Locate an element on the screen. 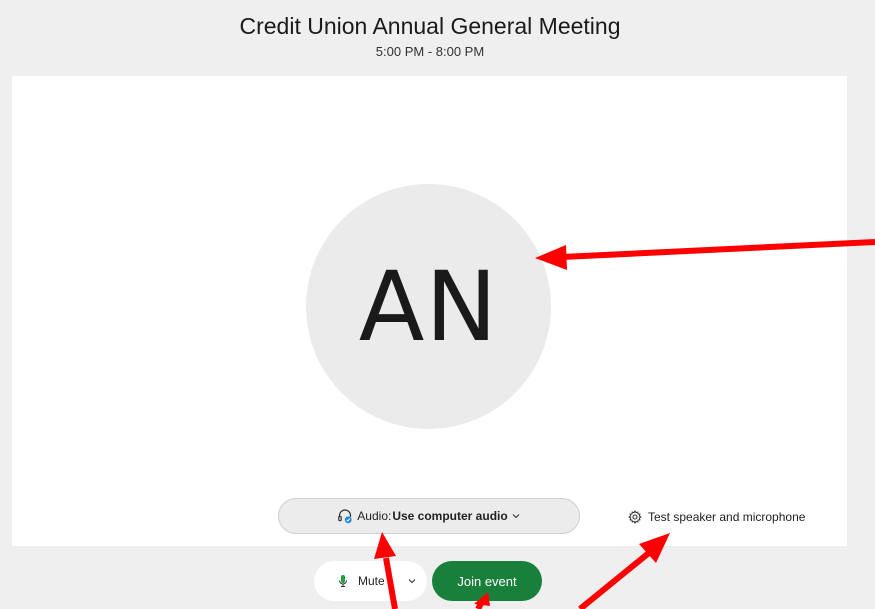 This screenshot has height=609, width=875. audio-label: Audio: is located at coordinates (374, 516).